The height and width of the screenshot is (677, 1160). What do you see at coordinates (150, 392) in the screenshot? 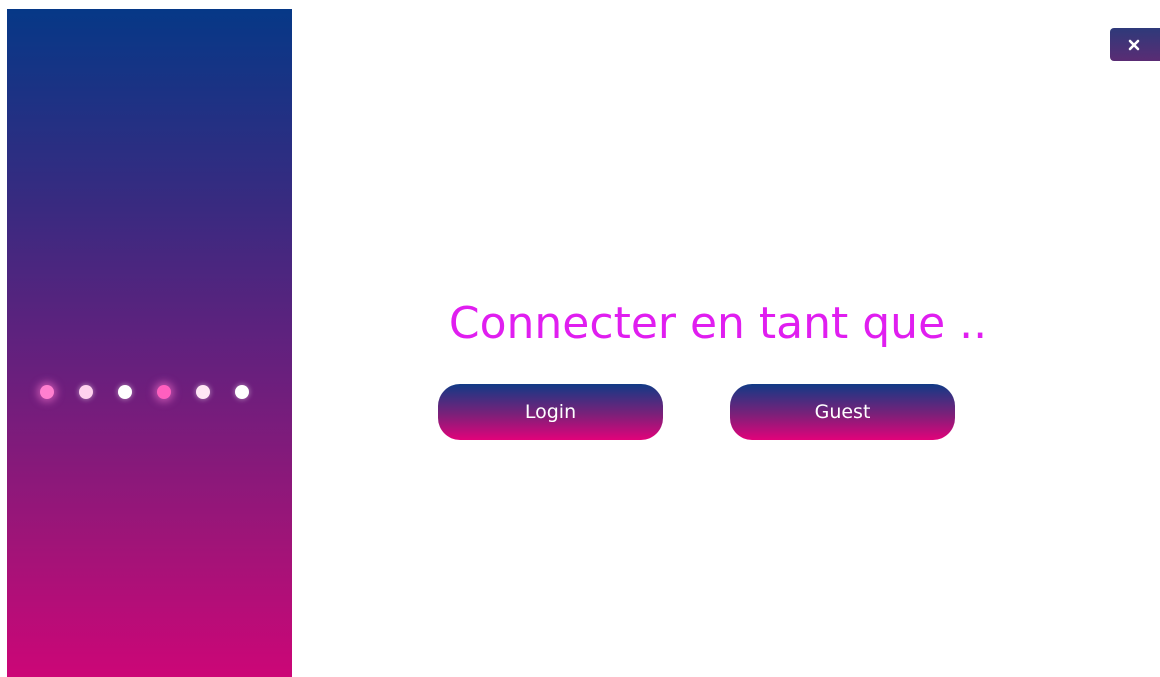
I see `loading-dots` at bounding box center [150, 392].